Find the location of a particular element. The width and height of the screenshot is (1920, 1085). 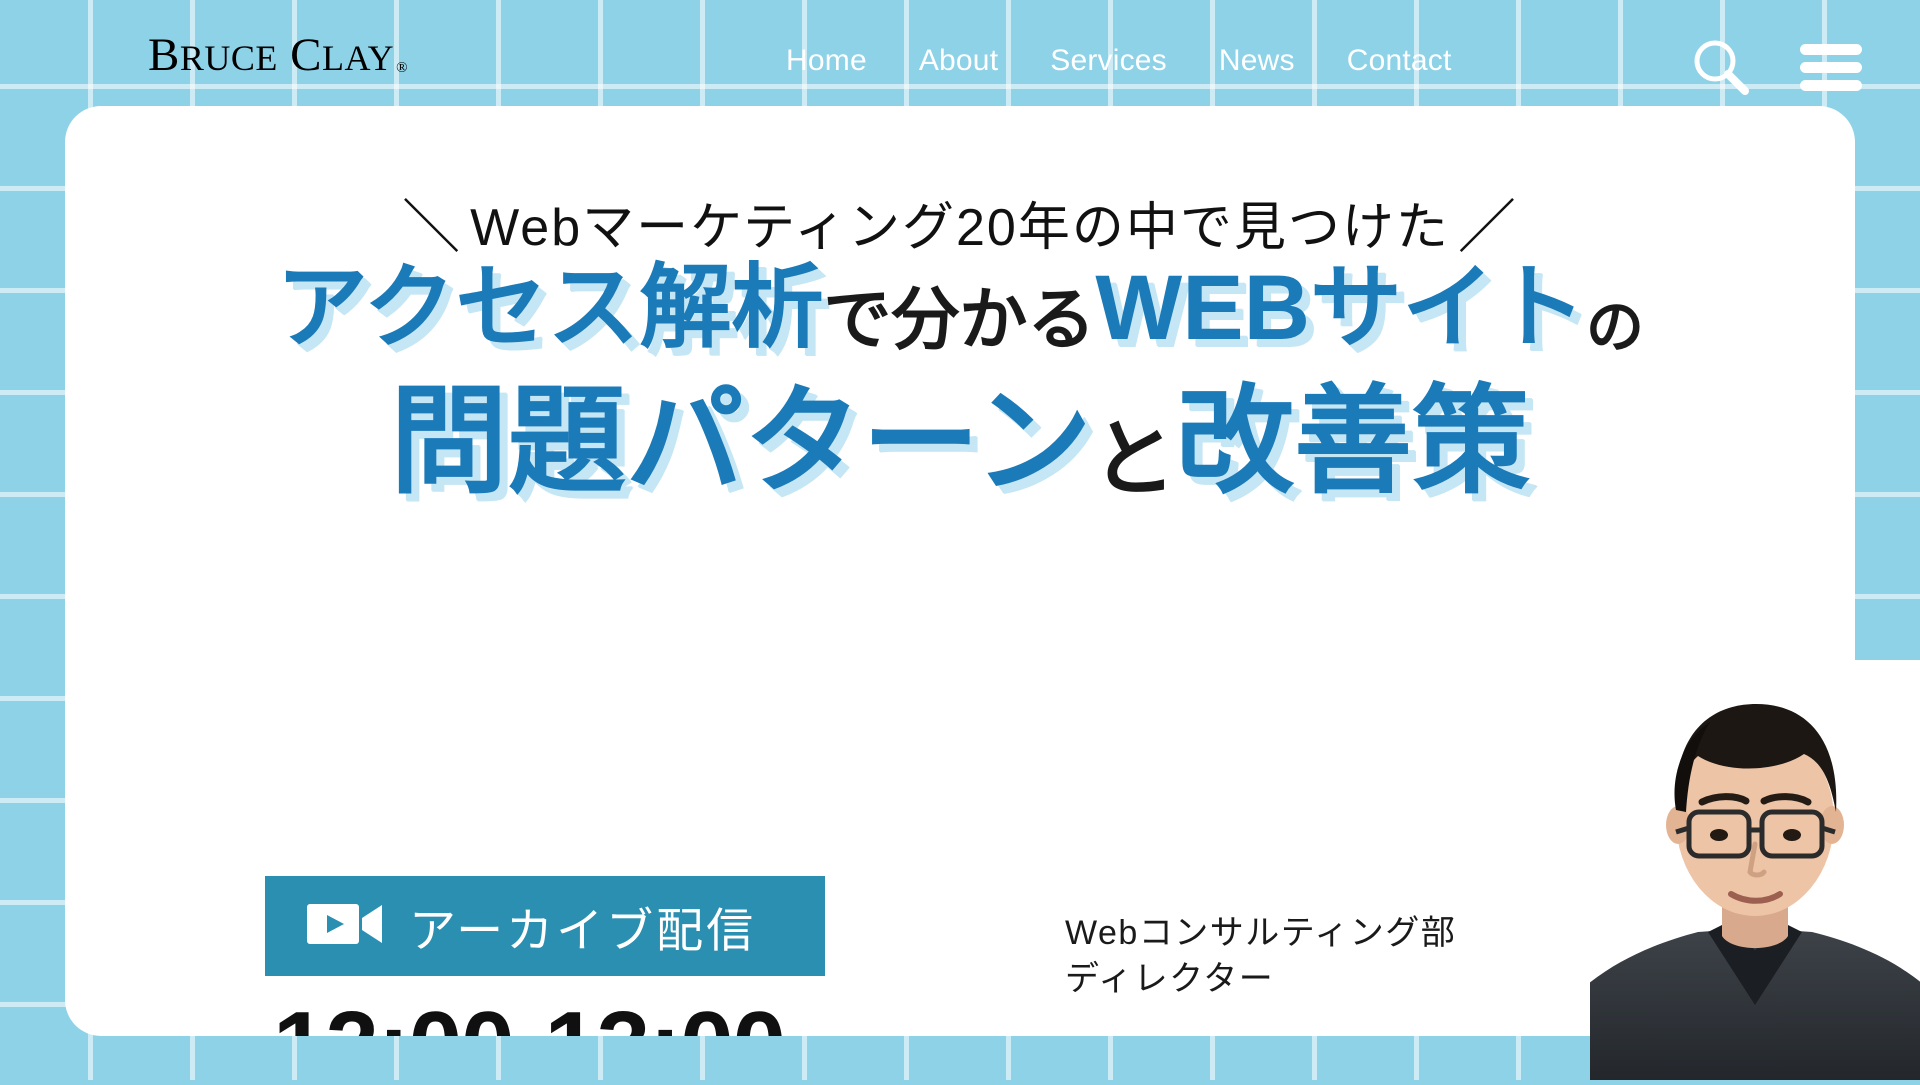

speaker-role-line-2: ディレクター is located at coordinates (1170, 978).